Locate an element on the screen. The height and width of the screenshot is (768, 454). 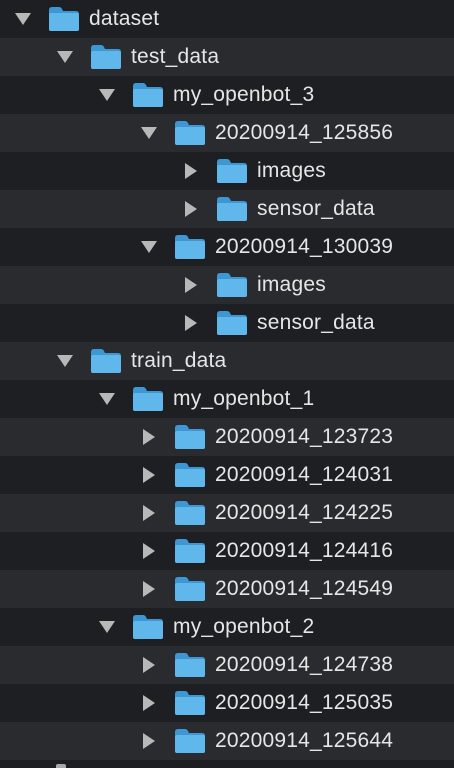
tree-row-label: 20200914_130039 is located at coordinates (304, 246).